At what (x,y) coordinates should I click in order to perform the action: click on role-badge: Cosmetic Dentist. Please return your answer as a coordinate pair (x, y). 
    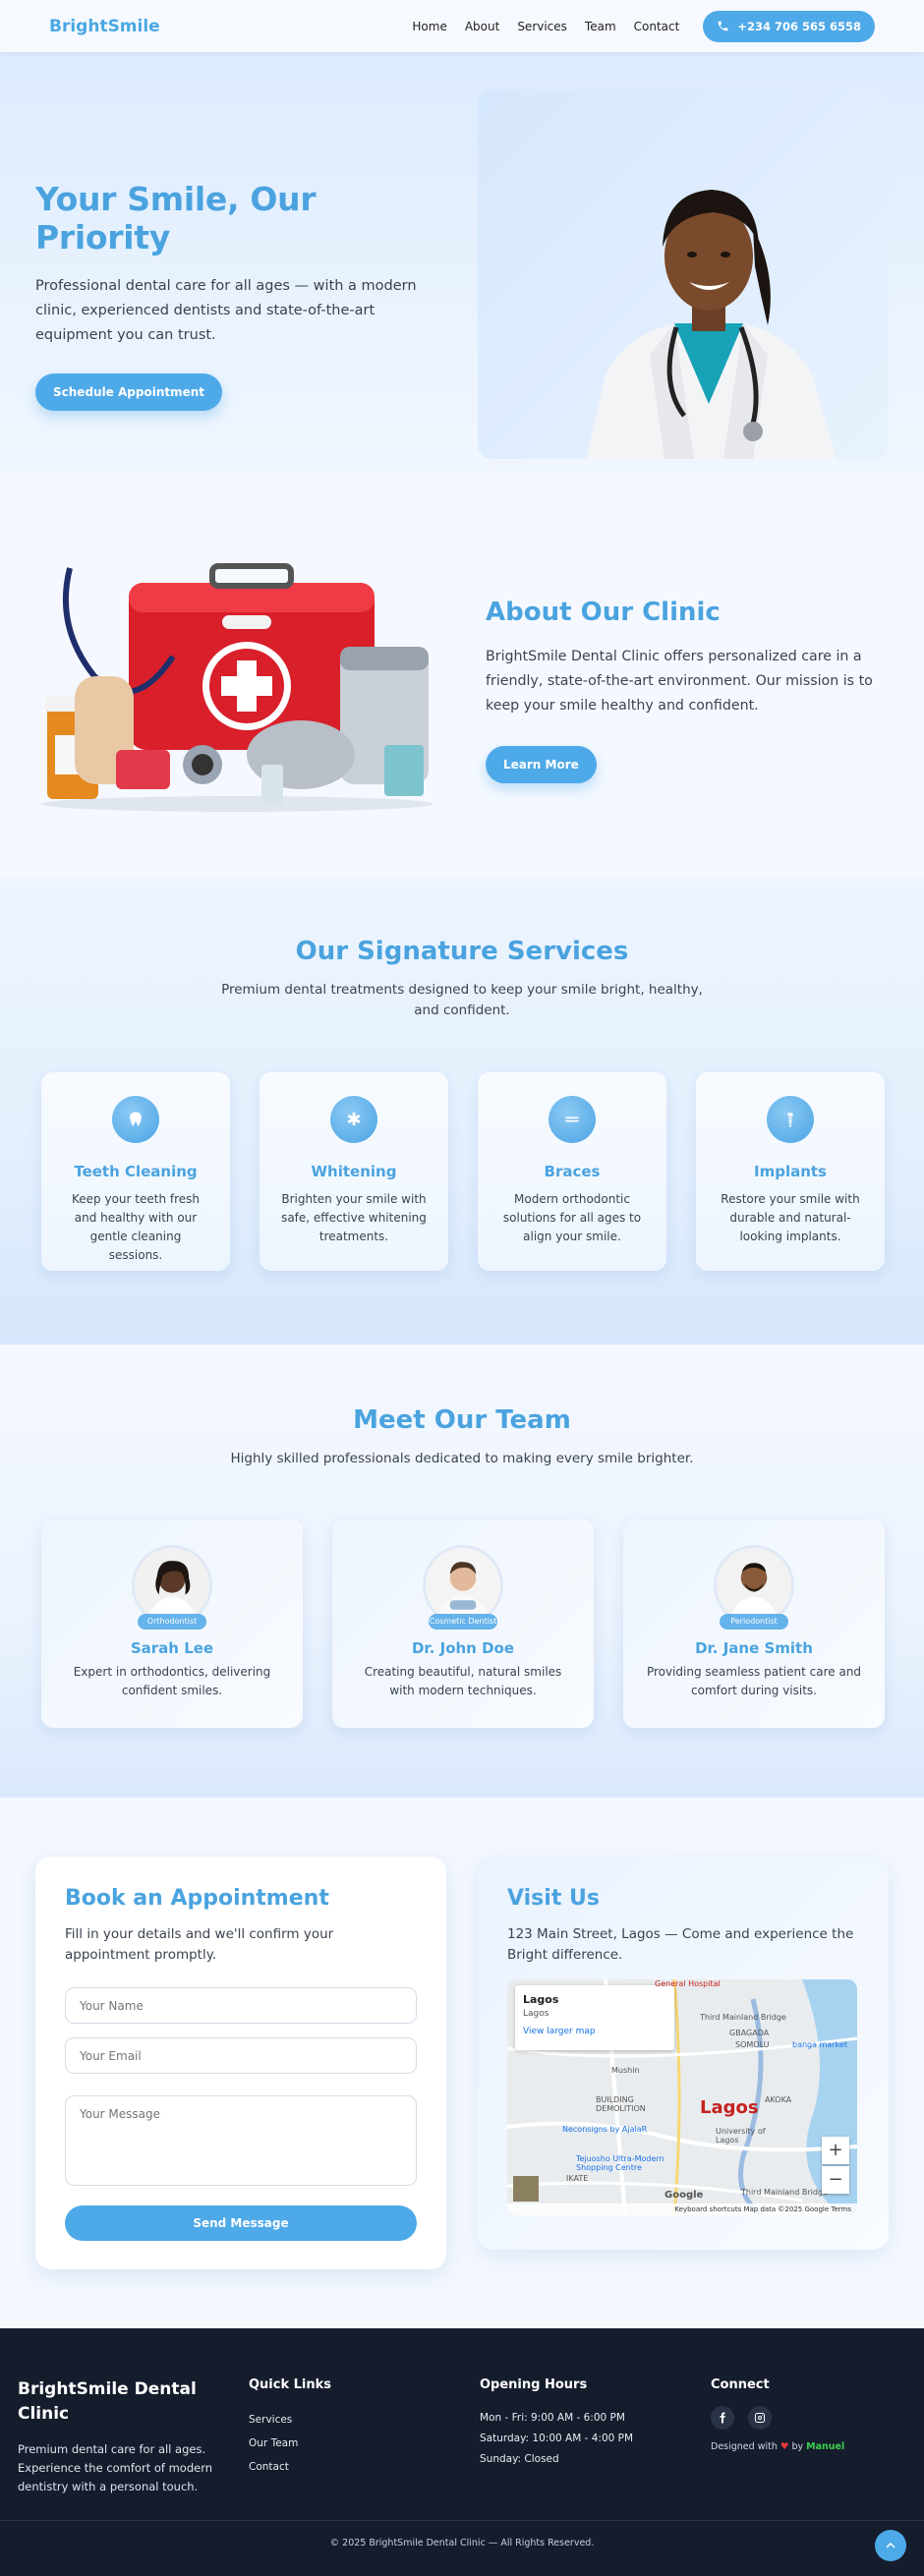
    Looking at the image, I should click on (463, 1622).